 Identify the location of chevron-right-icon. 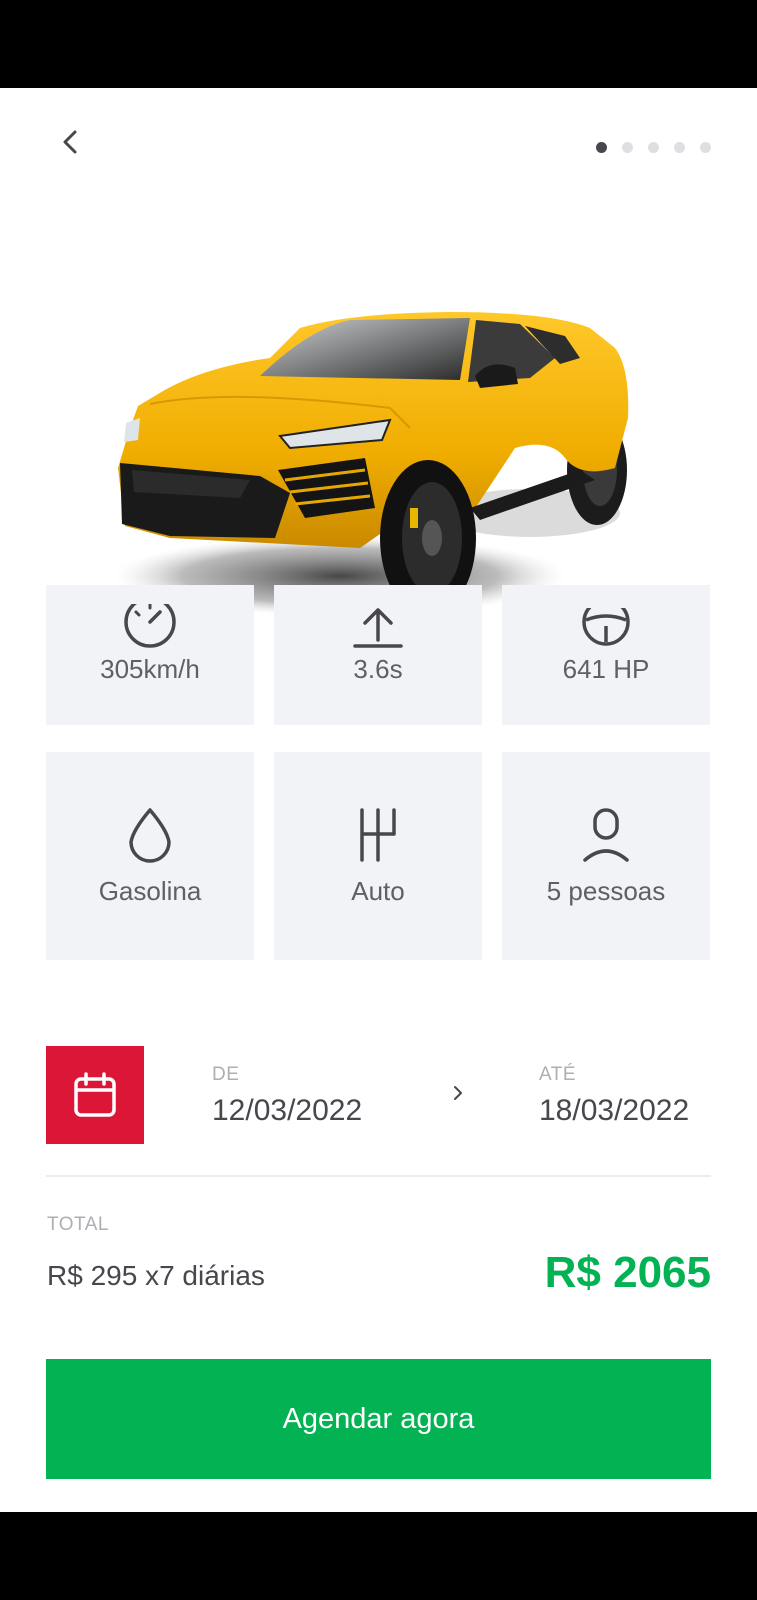
(458, 1093).